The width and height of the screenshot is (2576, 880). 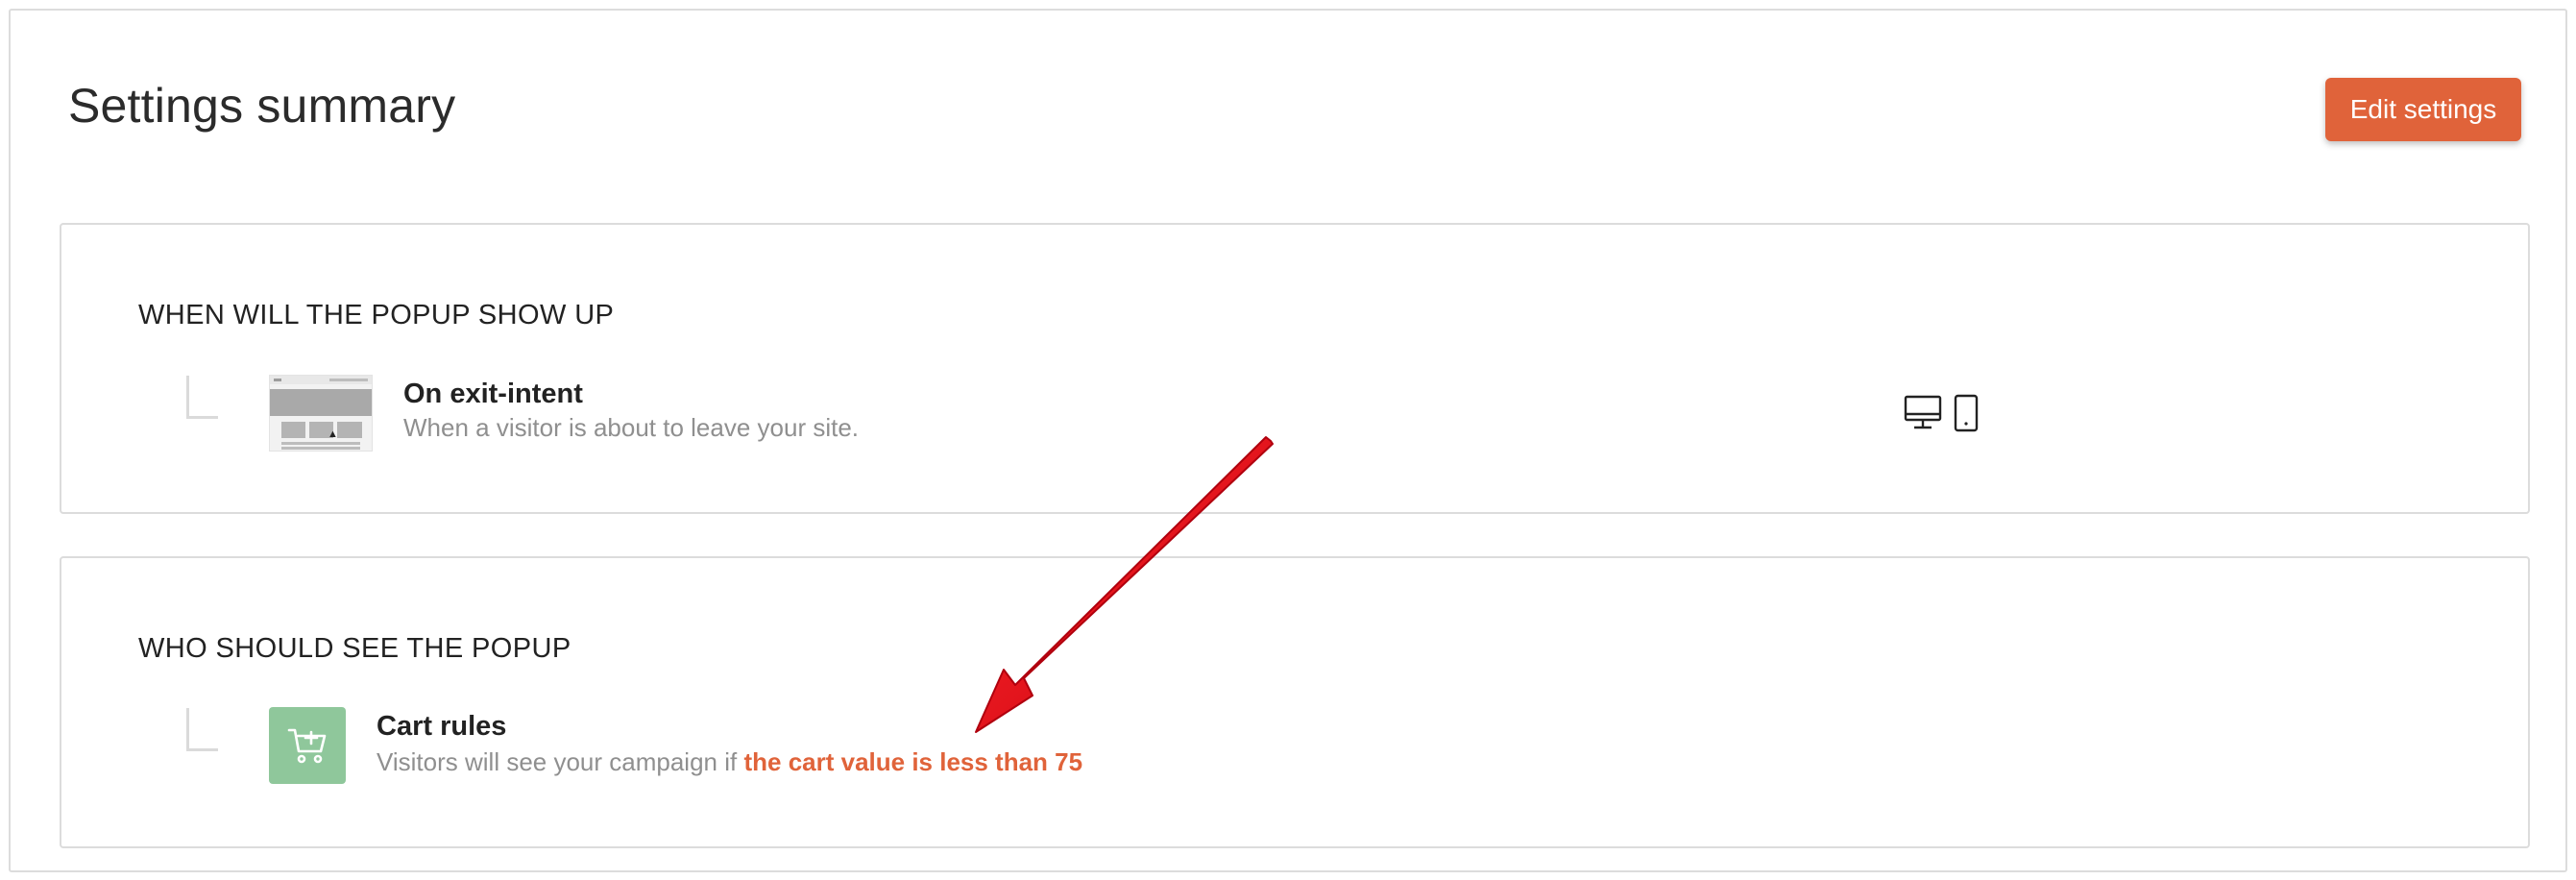 What do you see at coordinates (307, 746) in the screenshot?
I see `cart-rules-icon` at bounding box center [307, 746].